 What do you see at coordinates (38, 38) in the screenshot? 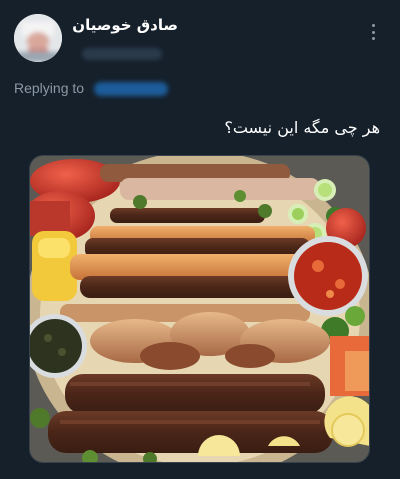
I see `avatar` at bounding box center [38, 38].